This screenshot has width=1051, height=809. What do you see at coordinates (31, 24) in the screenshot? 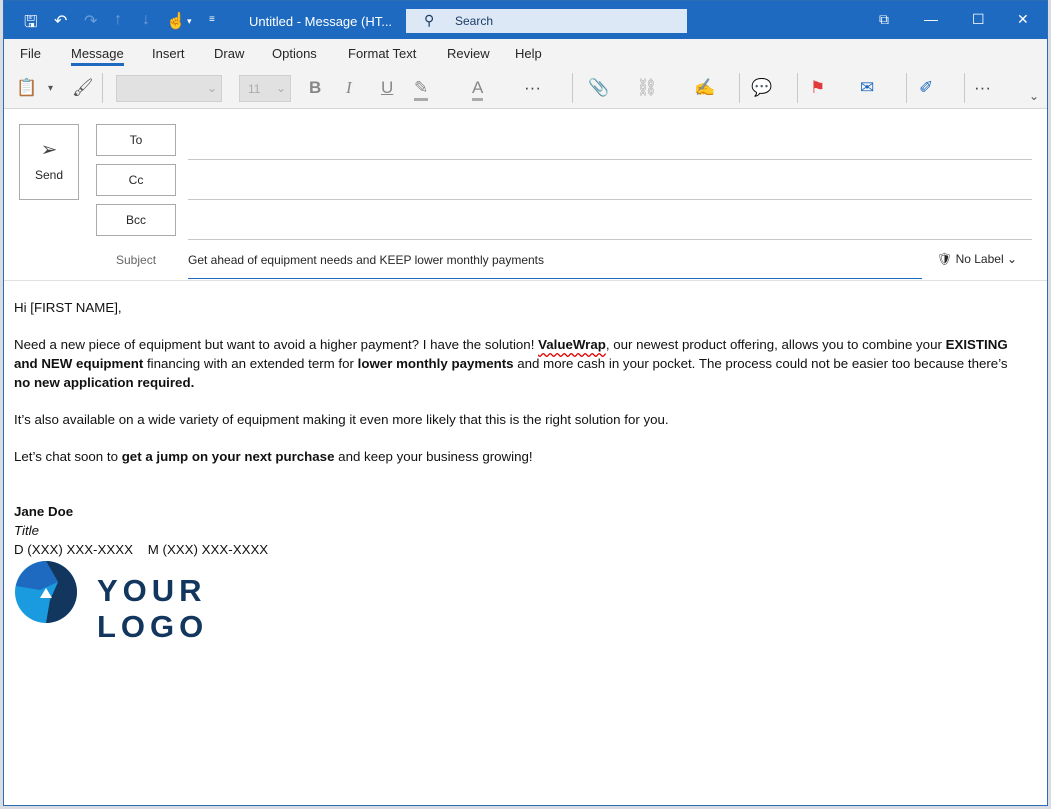
I see `save-icon: 🖫` at bounding box center [31, 24].